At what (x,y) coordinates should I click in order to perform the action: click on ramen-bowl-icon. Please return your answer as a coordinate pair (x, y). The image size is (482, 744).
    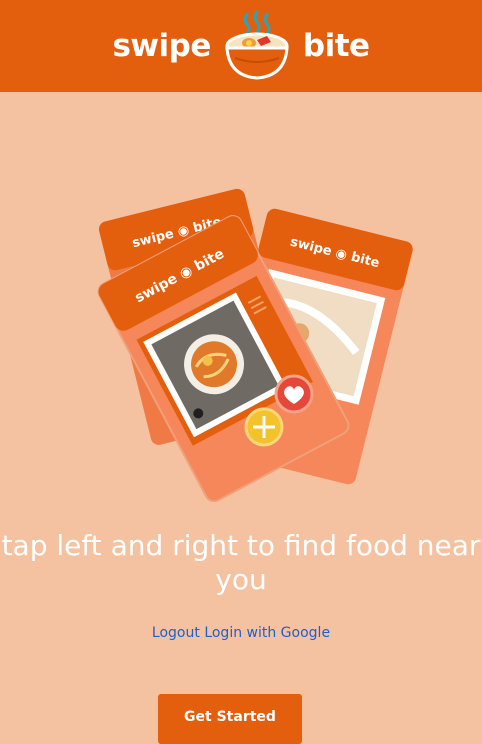
    Looking at the image, I should click on (257, 45).